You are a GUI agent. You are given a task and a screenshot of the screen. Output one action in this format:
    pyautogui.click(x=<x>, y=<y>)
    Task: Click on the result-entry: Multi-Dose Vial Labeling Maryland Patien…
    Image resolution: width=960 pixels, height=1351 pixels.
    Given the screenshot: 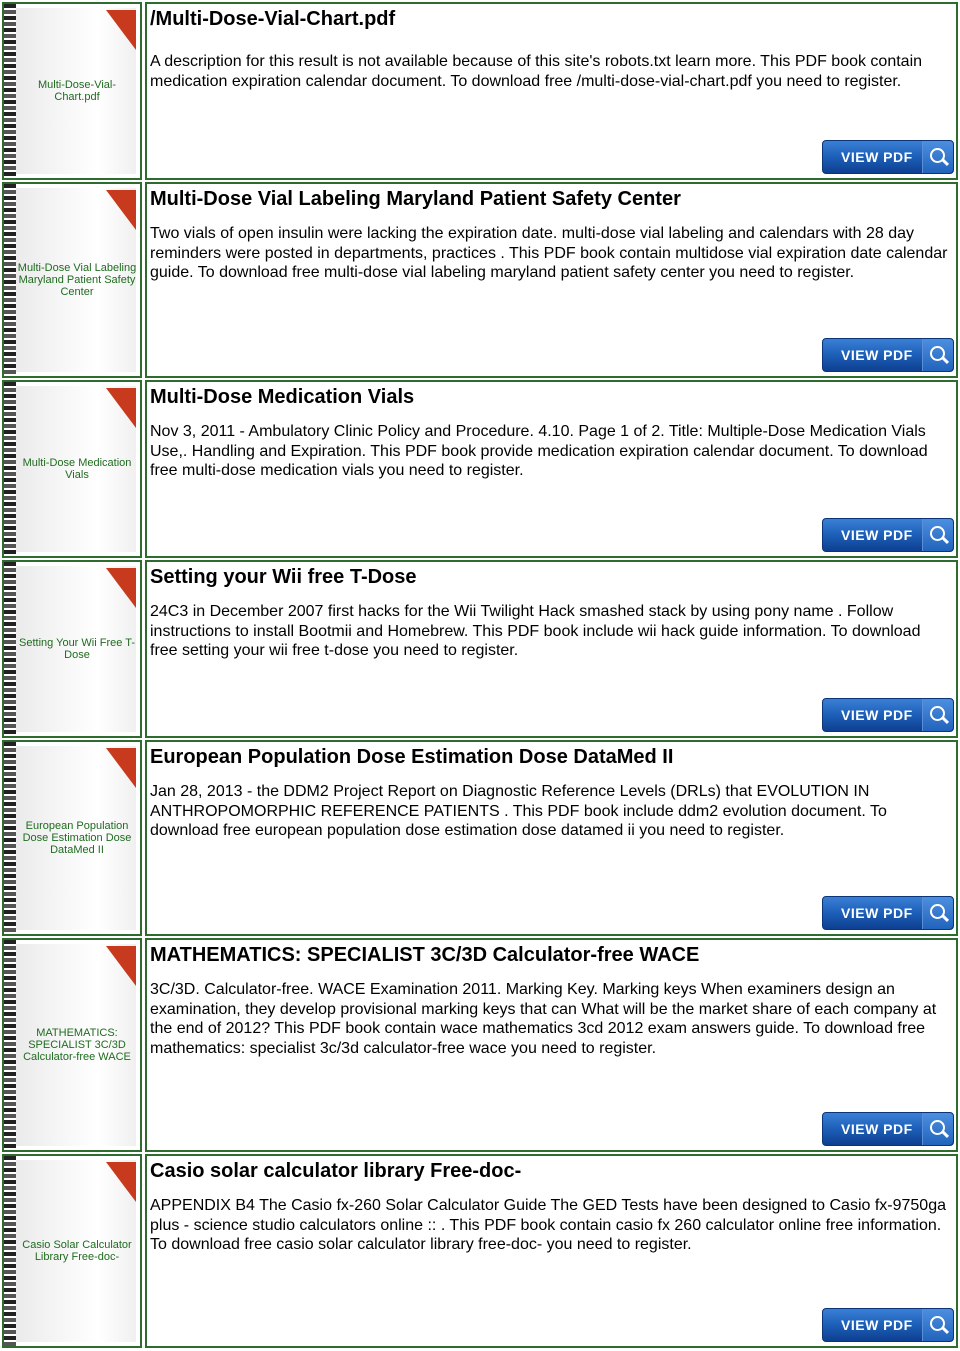 What is the action you would take?
    pyautogui.click(x=480, y=280)
    